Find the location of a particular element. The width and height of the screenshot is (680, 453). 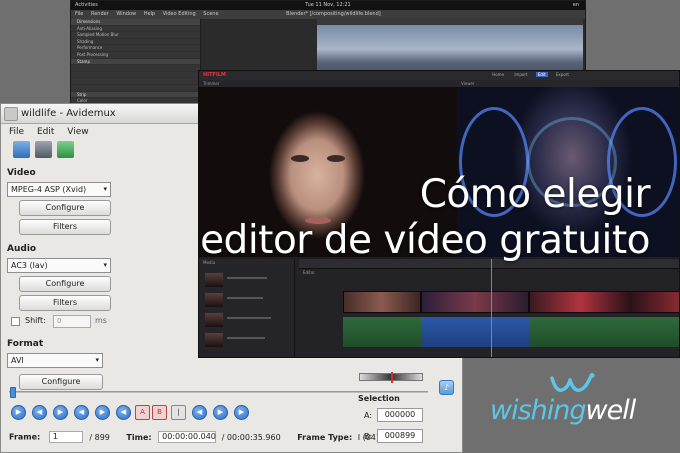

menu-window: Window is located at coordinates (126, 14).